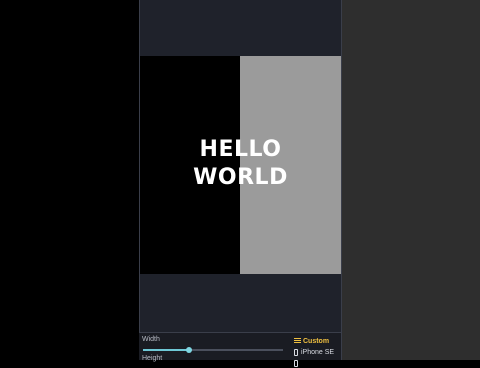  I want to click on preset-iphone-se-label: iPhone SE, so click(318, 352).